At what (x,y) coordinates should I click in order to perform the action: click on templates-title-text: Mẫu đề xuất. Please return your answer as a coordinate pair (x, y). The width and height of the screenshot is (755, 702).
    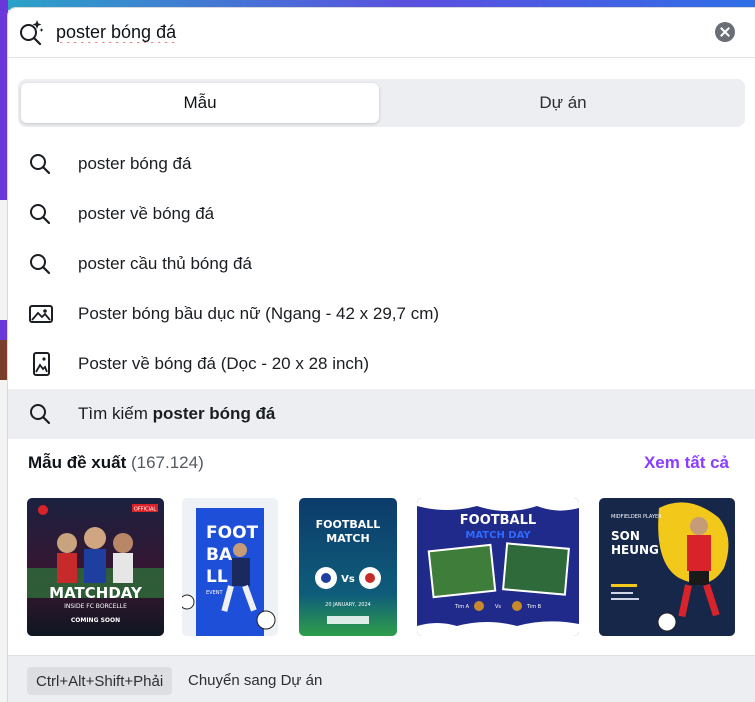
    Looking at the image, I should click on (77, 462).